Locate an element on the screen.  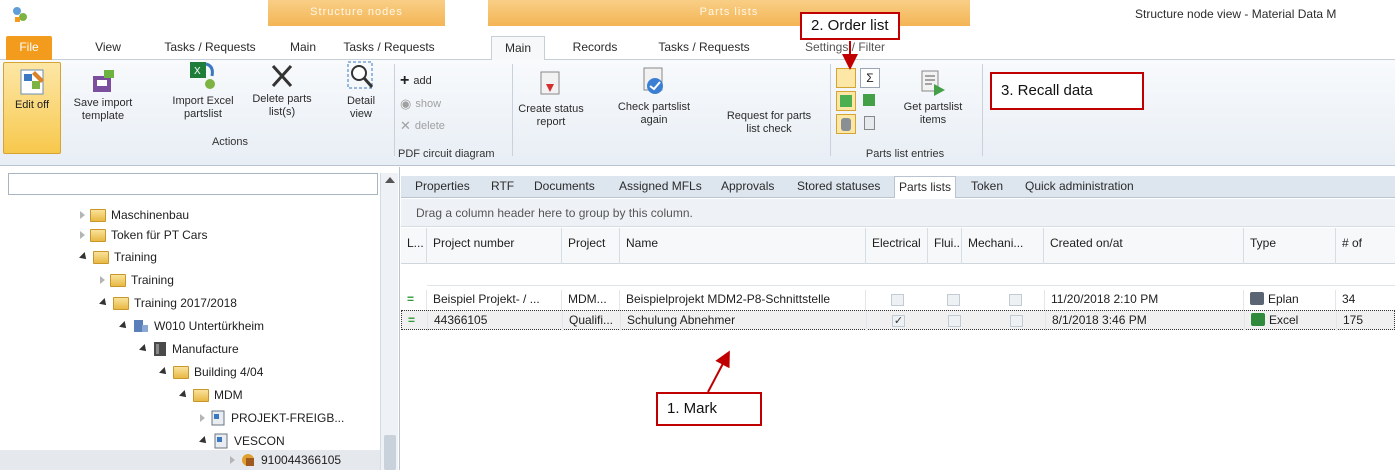
save-import-template-button: Save import template is located at coordinates (103, 95).